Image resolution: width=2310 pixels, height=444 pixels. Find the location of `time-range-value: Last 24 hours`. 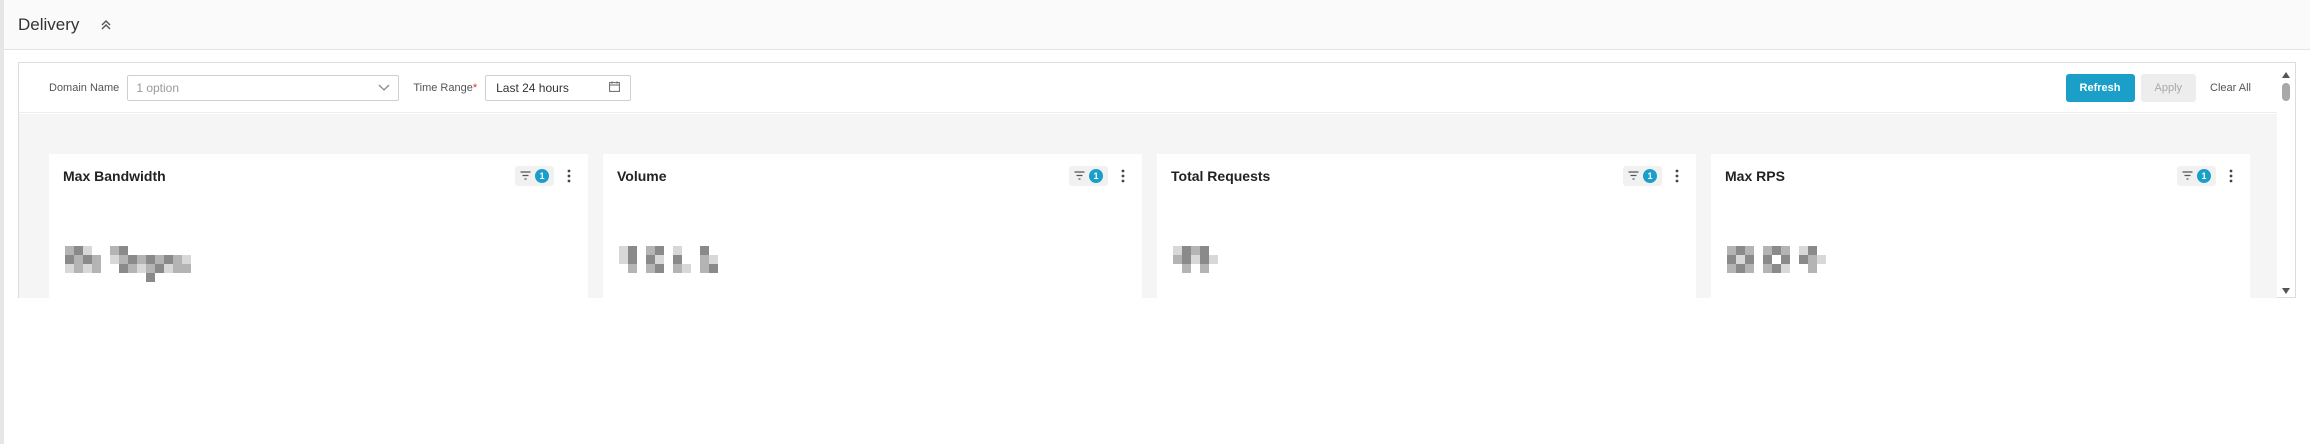

time-range-value: Last 24 hours is located at coordinates (532, 87).